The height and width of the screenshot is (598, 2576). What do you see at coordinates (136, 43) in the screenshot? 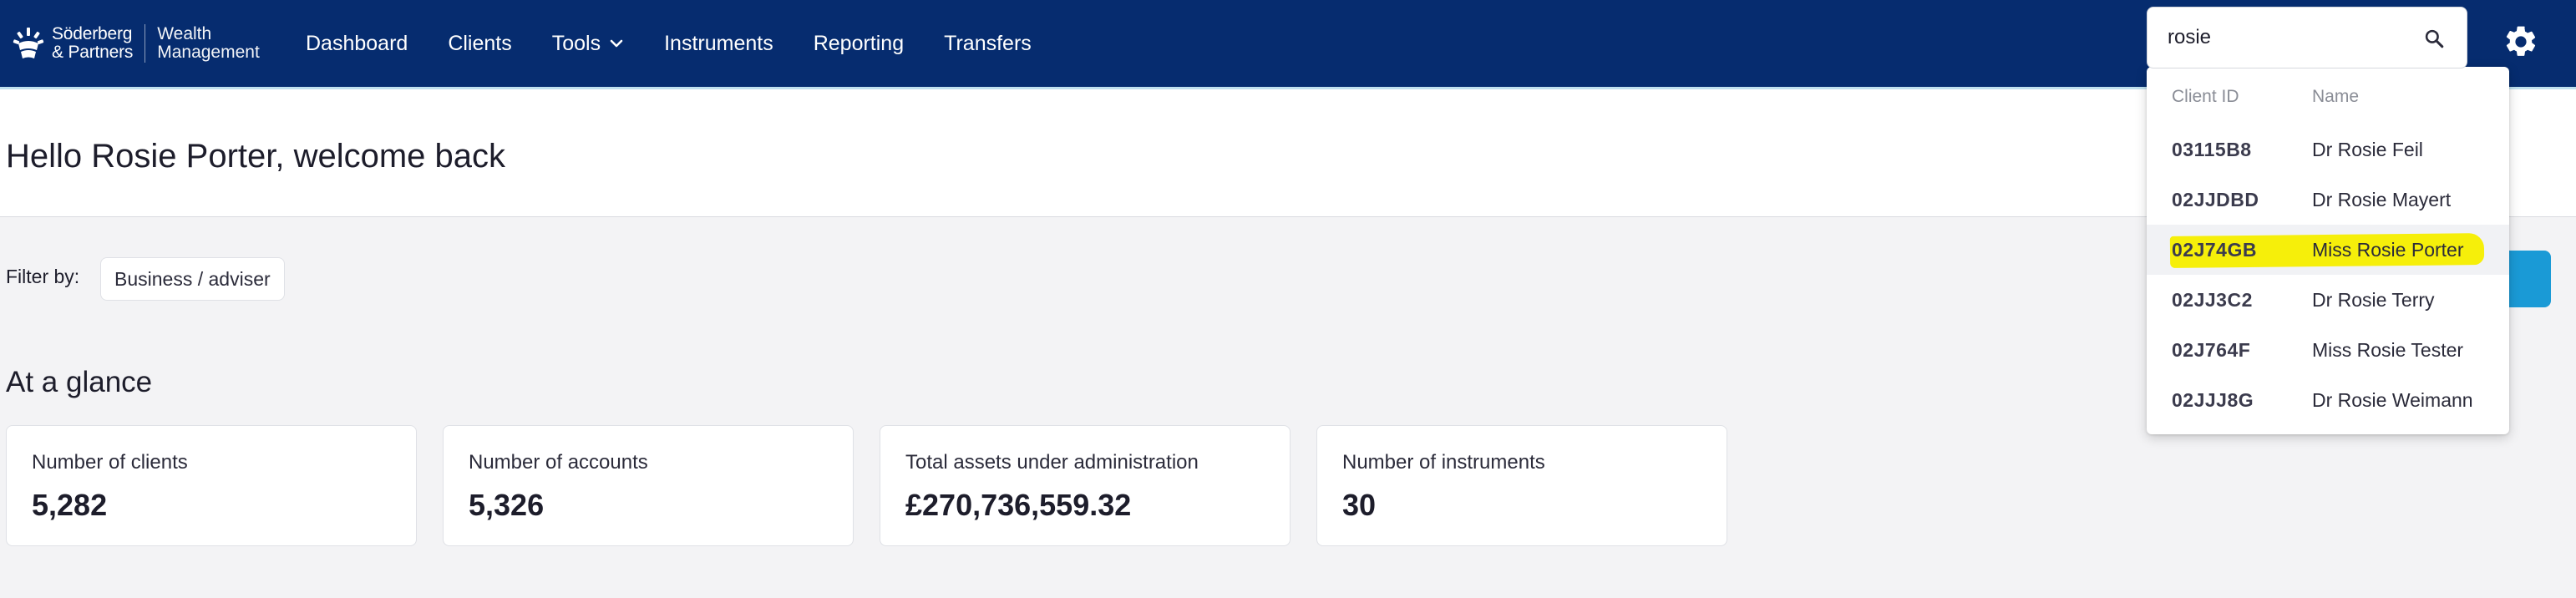
I see `brand-logo: Söderberg & Partners Wealth Management` at bounding box center [136, 43].